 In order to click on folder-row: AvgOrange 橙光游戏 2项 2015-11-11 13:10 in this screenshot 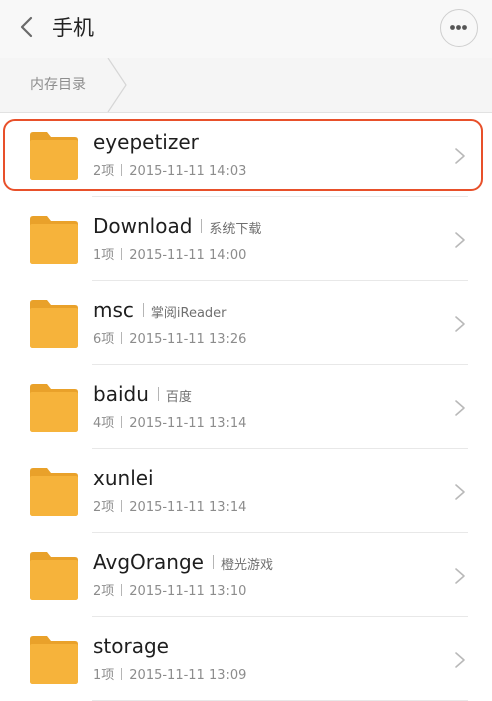, I will do `click(246, 575)`.